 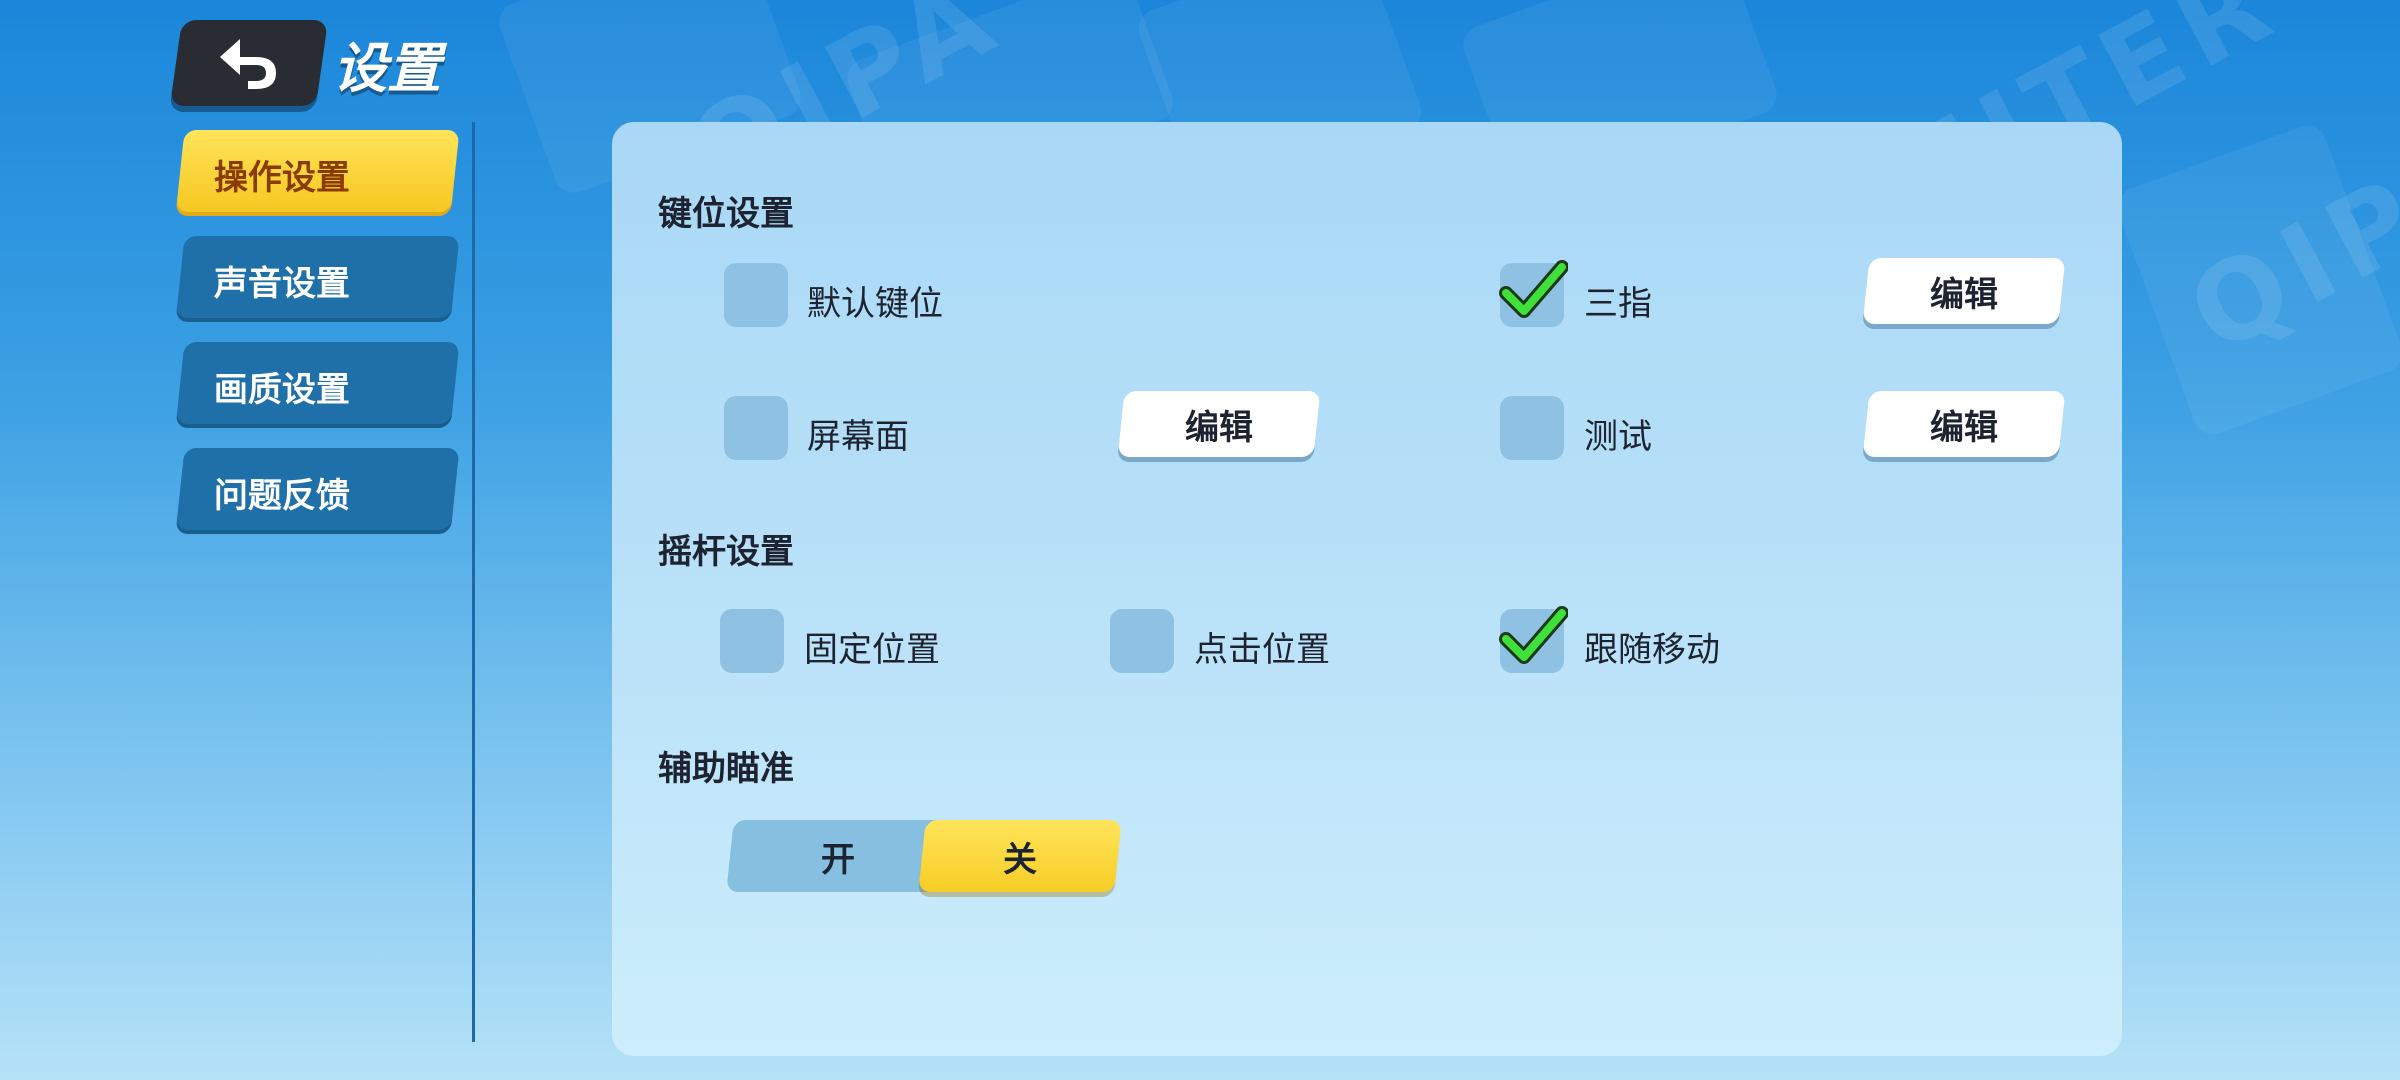 I want to click on joystick-tap-label: 点击位置, so click(x=1262, y=650).